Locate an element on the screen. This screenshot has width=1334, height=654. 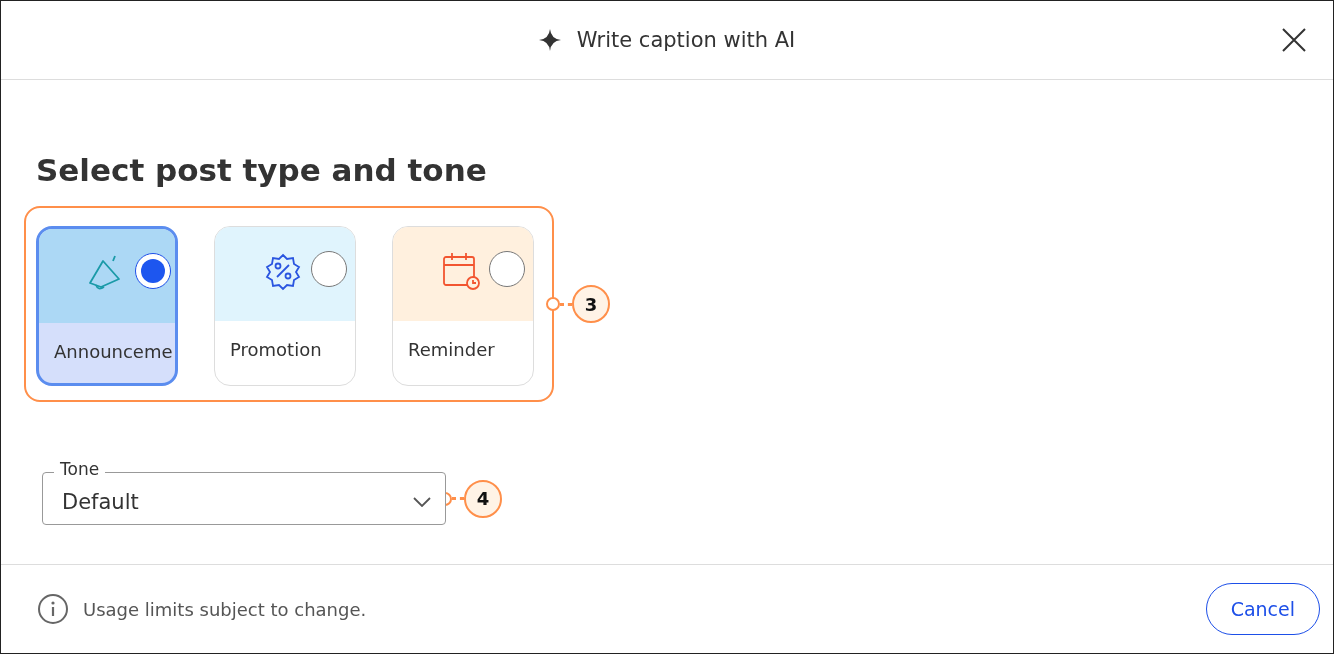
info-icon is located at coordinates (53, 609).